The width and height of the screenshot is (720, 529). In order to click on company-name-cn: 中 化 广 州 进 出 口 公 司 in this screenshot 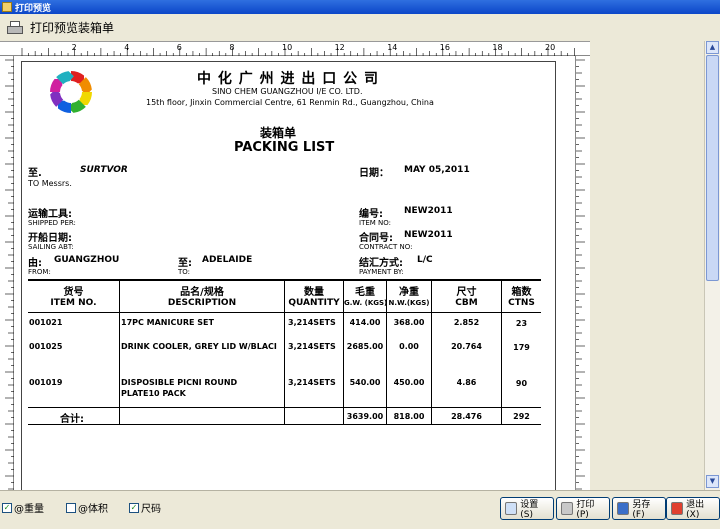, I will do `click(288, 79)`.